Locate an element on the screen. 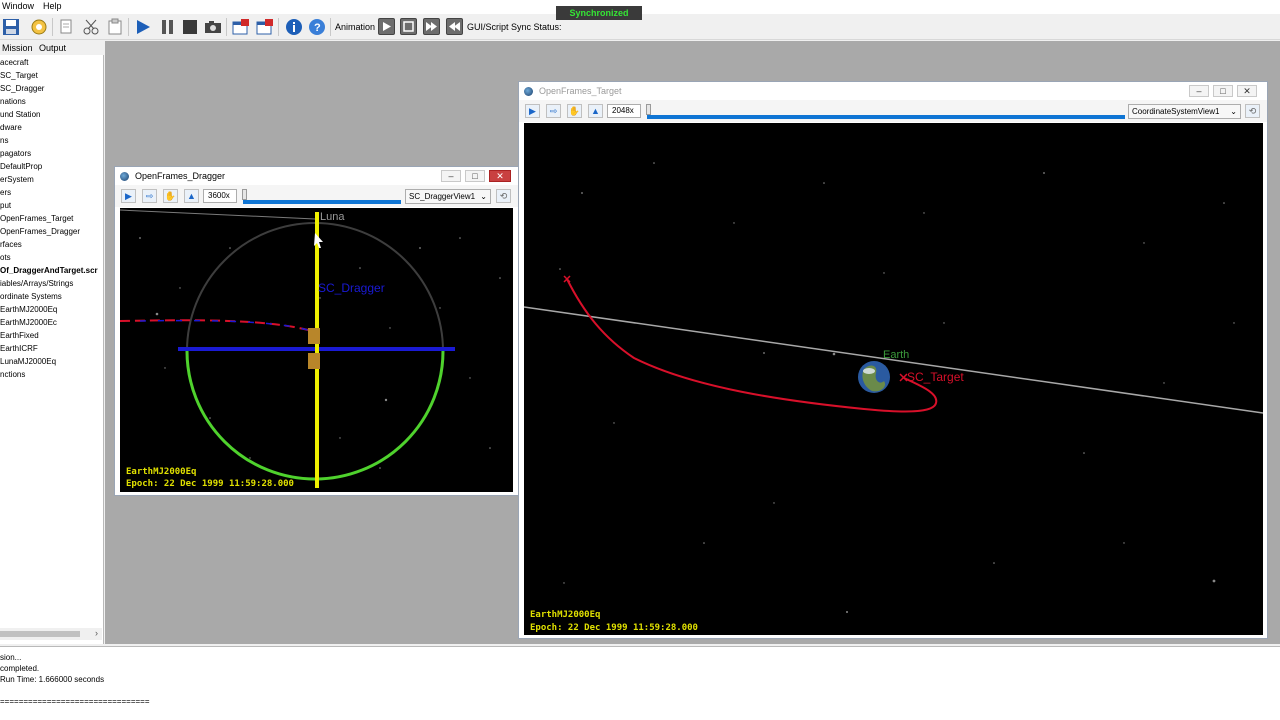  tree-item: erSystem is located at coordinates (51, 179).